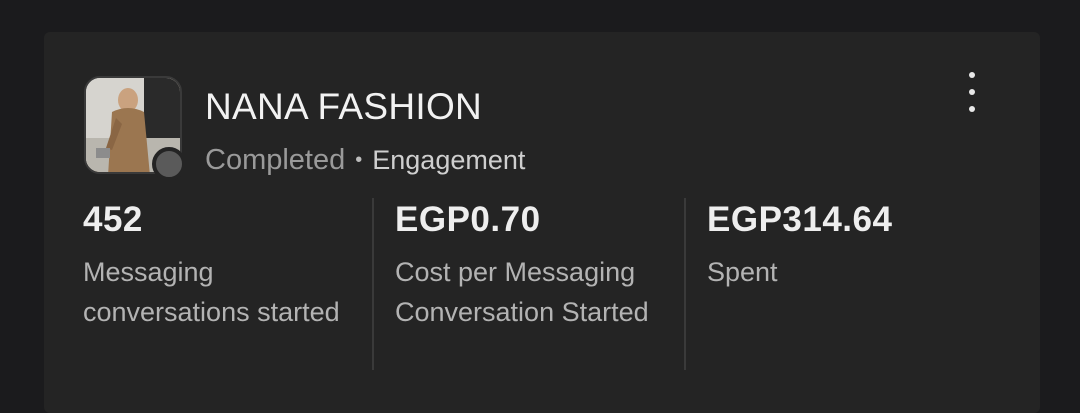  I want to click on objective-label: Engagement, so click(449, 160).